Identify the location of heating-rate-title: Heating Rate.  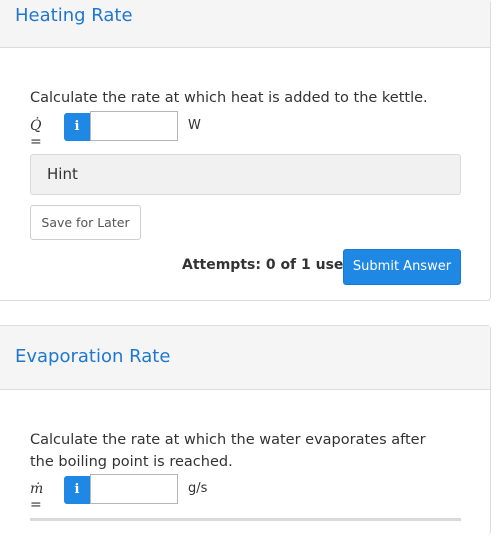
(74, 15).